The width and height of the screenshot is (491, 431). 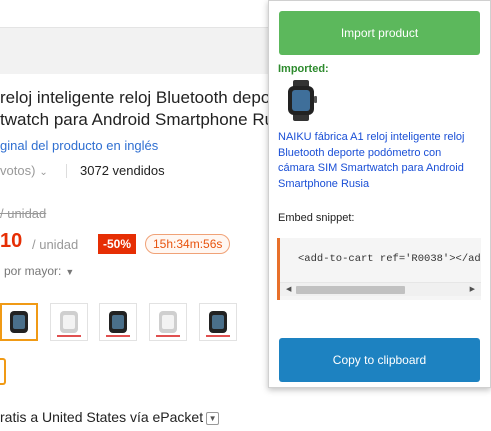 What do you see at coordinates (350, 290) in the screenshot?
I see `scrollbar-thumb` at bounding box center [350, 290].